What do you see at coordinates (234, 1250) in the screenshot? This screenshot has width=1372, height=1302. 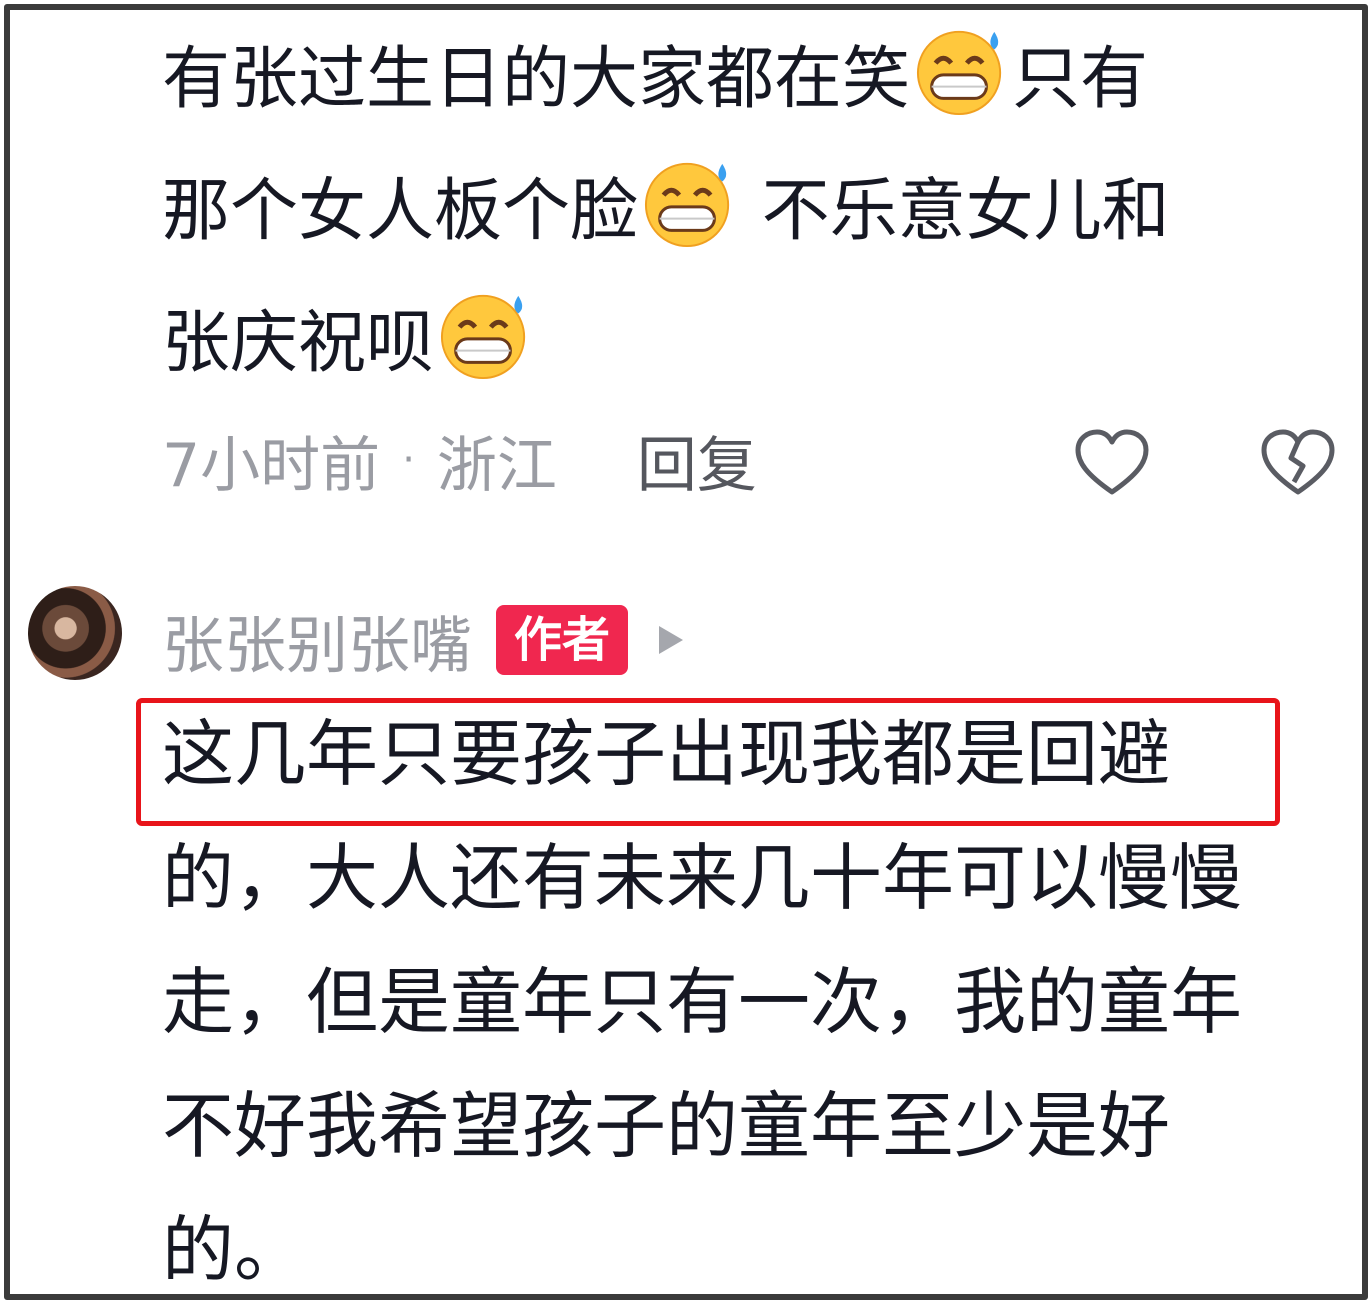 I see `reply-line: 的。` at bounding box center [234, 1250].